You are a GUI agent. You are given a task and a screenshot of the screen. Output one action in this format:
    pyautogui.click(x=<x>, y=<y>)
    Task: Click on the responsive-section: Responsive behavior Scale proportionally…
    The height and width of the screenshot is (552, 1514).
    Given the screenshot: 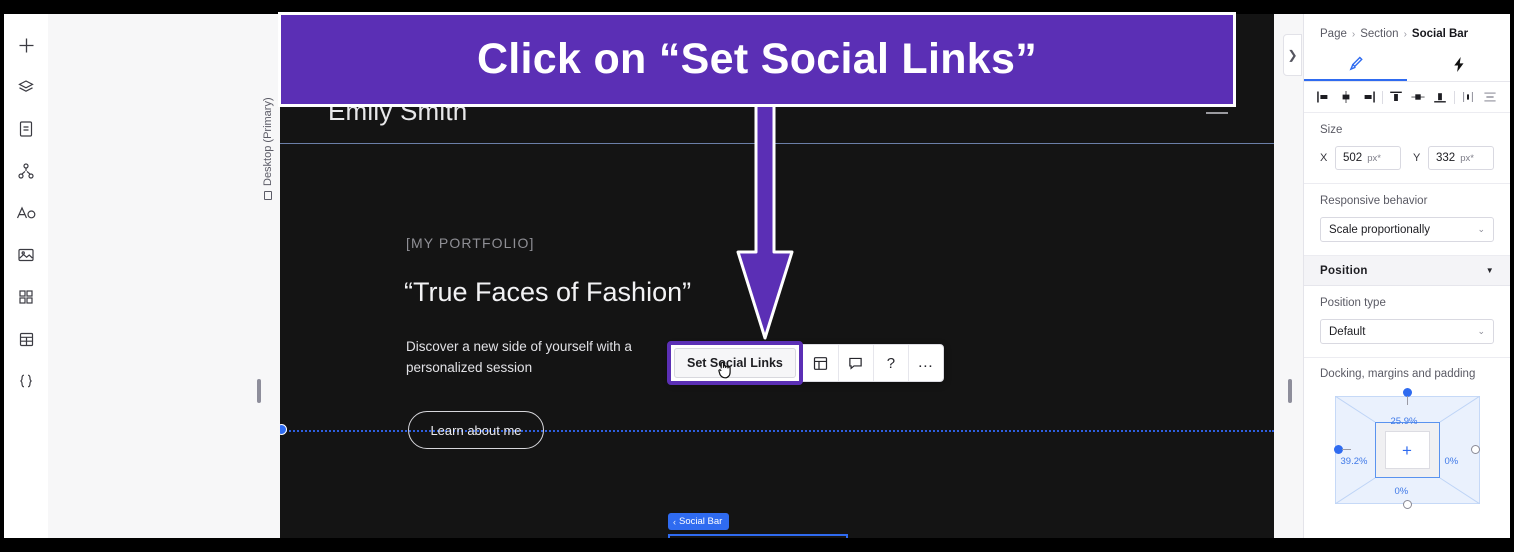 What is the action you would take?
    pyautogui.click(x=1407, y=220)
    